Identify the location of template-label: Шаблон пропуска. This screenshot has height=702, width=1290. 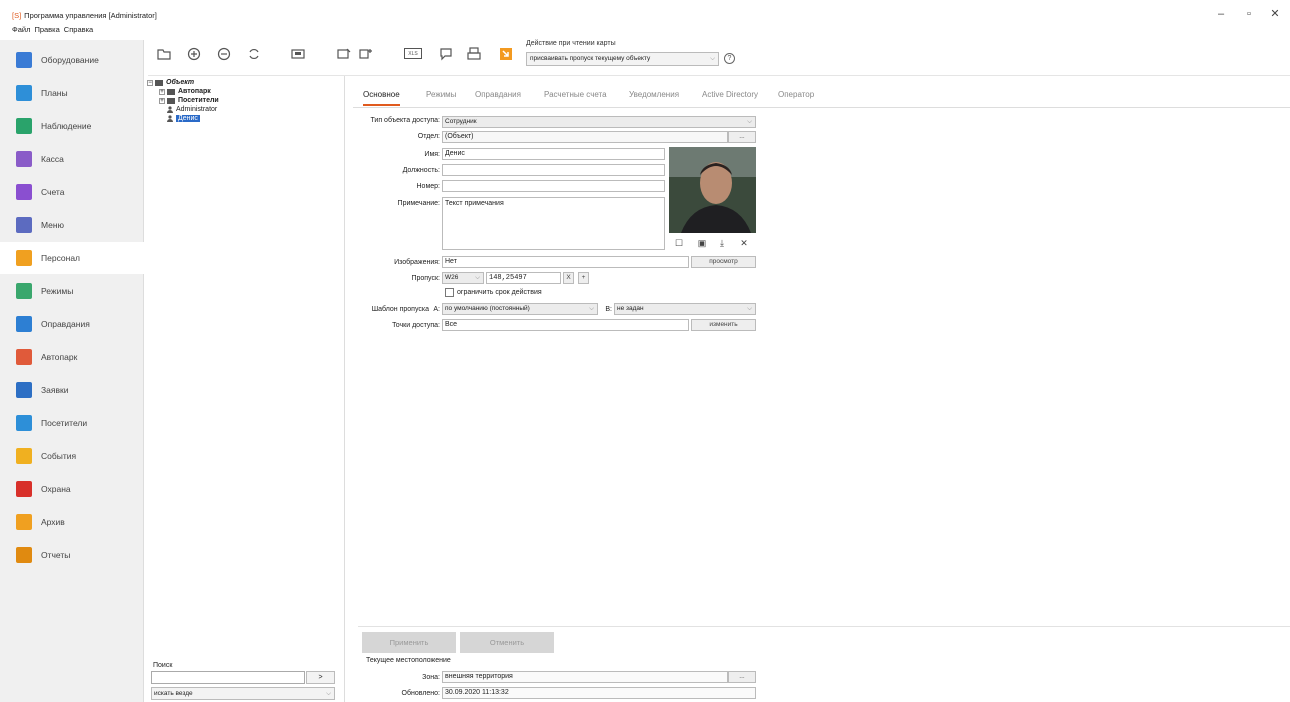
(400, 309).